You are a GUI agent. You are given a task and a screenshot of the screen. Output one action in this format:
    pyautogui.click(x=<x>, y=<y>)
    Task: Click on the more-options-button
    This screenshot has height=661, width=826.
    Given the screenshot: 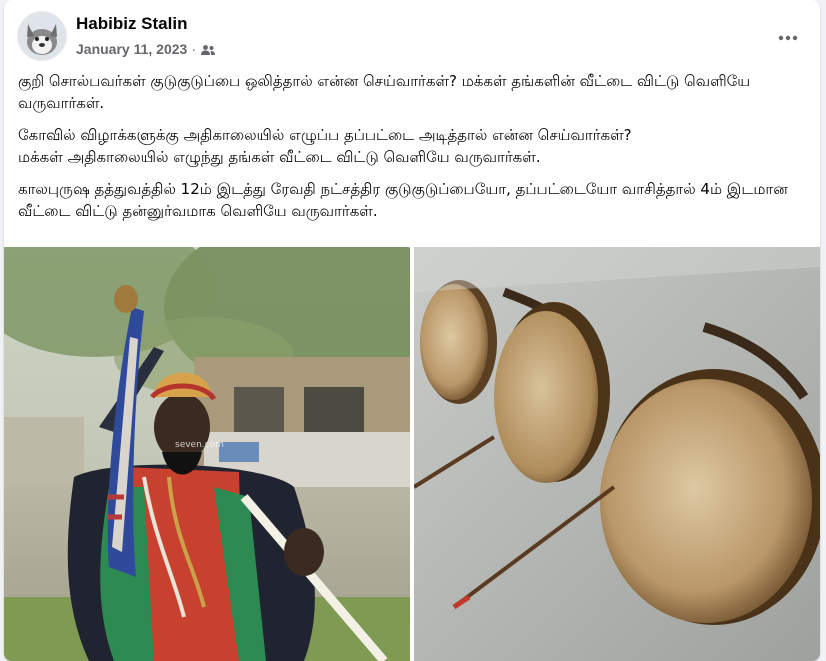 What is the action you would take?
    pyautogui.click(x=788, y=38)
    